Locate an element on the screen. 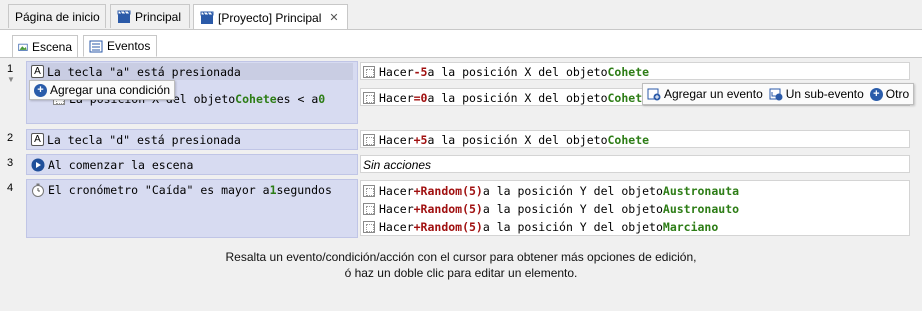 The width and height of the screenshot is (922, 311). scene-icon is located at coordinates (23, 47).